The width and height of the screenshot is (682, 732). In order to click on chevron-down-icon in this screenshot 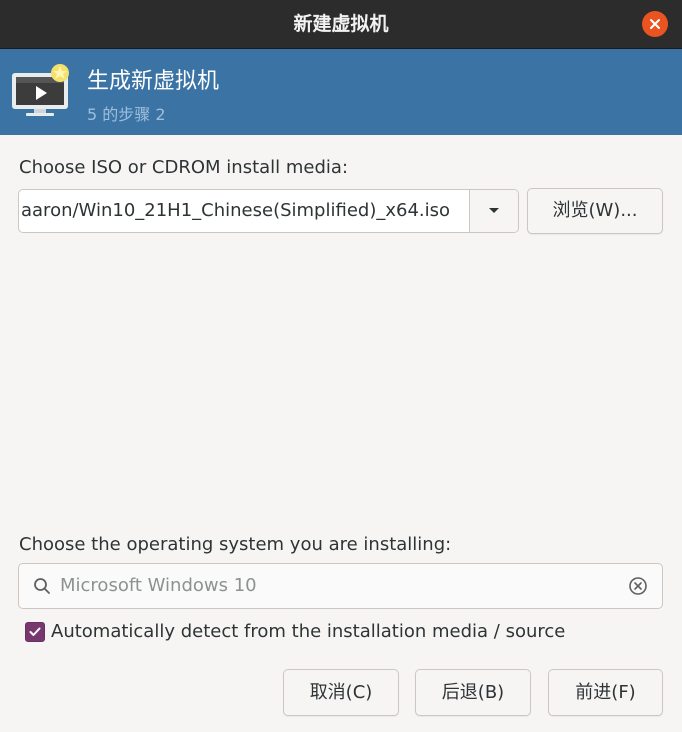, I will do `click(494, 210)`.